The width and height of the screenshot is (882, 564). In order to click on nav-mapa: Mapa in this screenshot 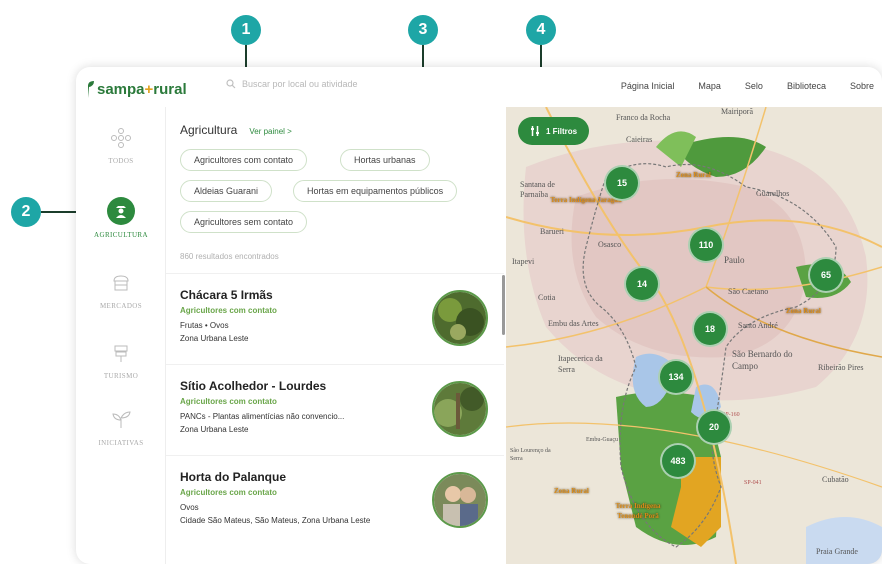, I will do `click(709, 86)`.